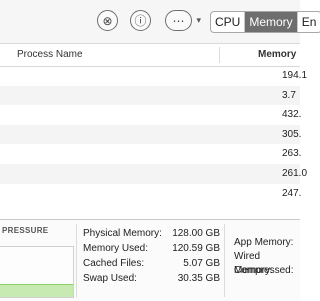 This screenshot has width=320, height=301. I want to click on memory-value: 247., so click(292, 193).